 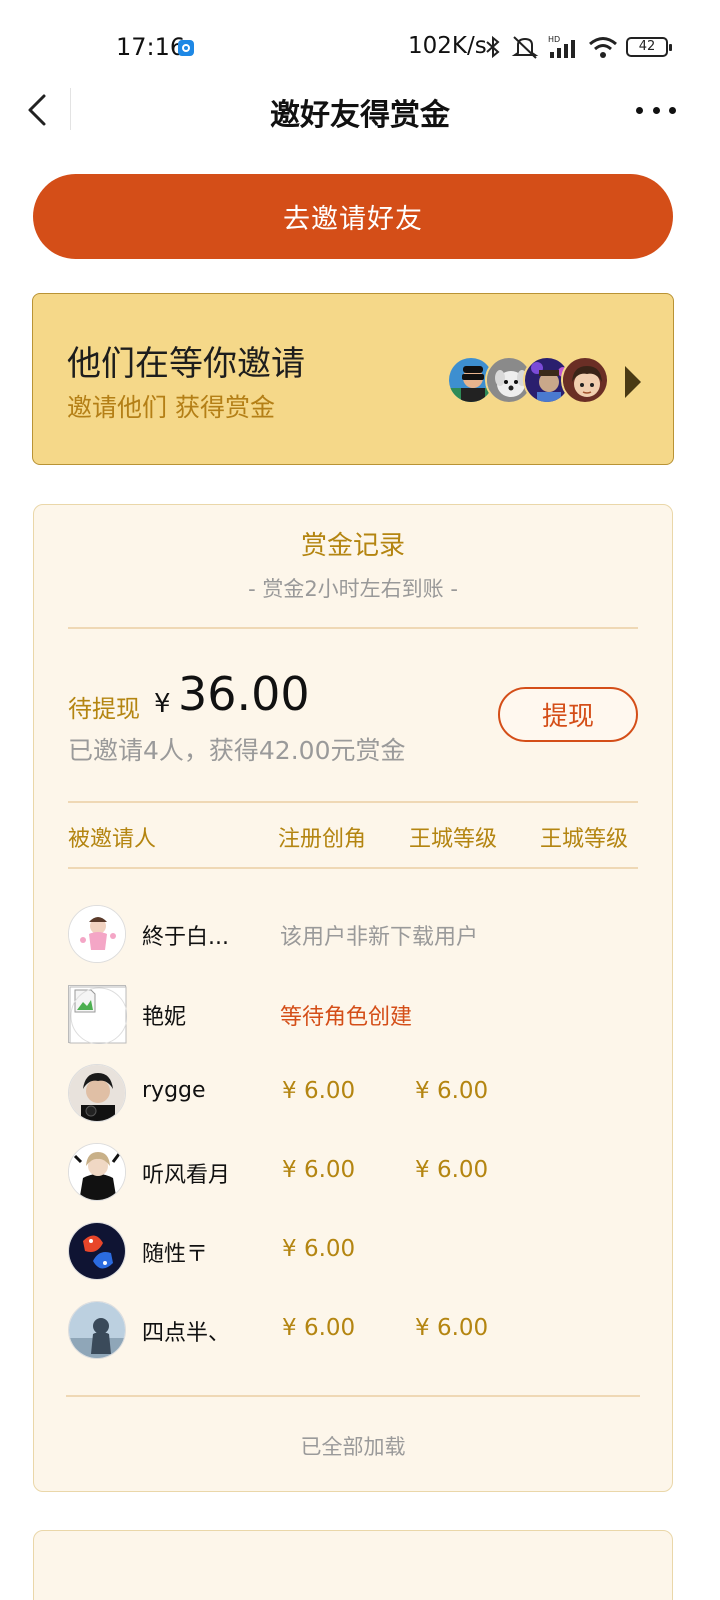 I want to click on wifi-icon, so click(x=603, y=47).